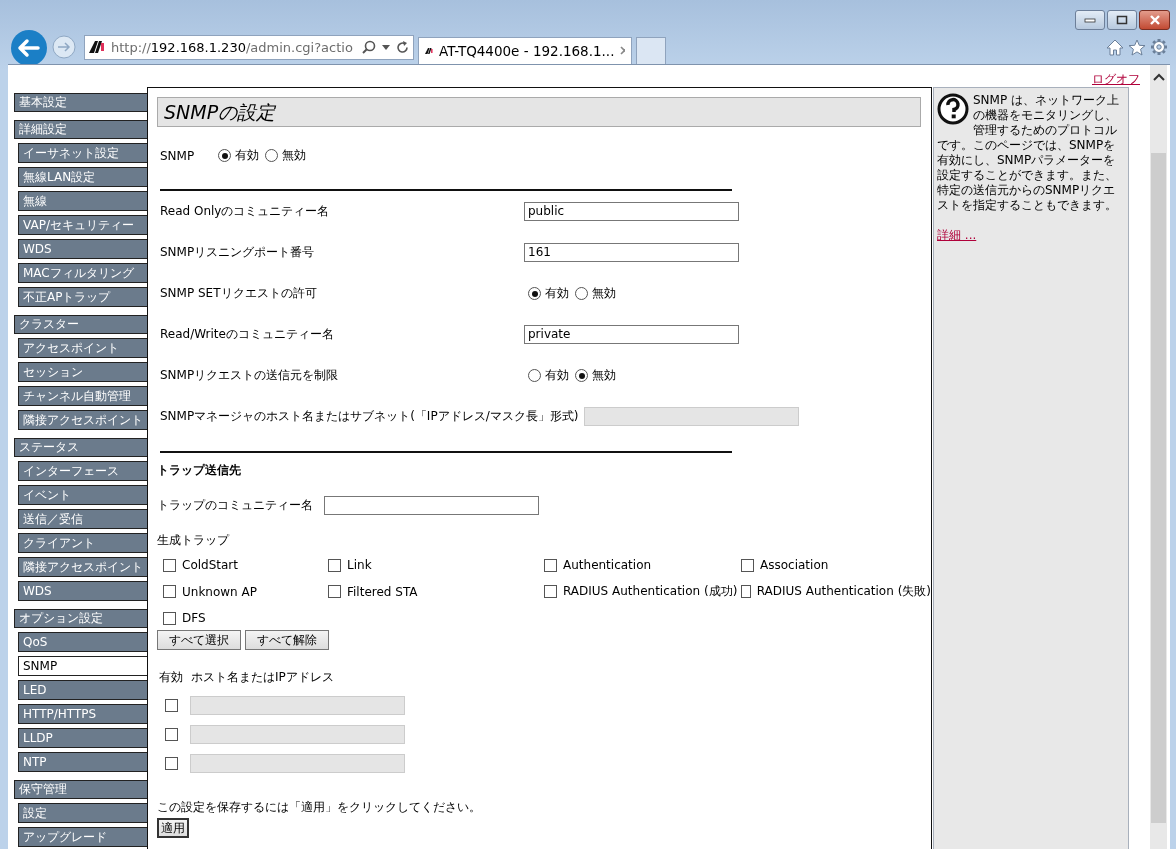 The height and width of the screenshot is (849, 1176). I want to click on sidebar-item: イベント, so click(82, 495).